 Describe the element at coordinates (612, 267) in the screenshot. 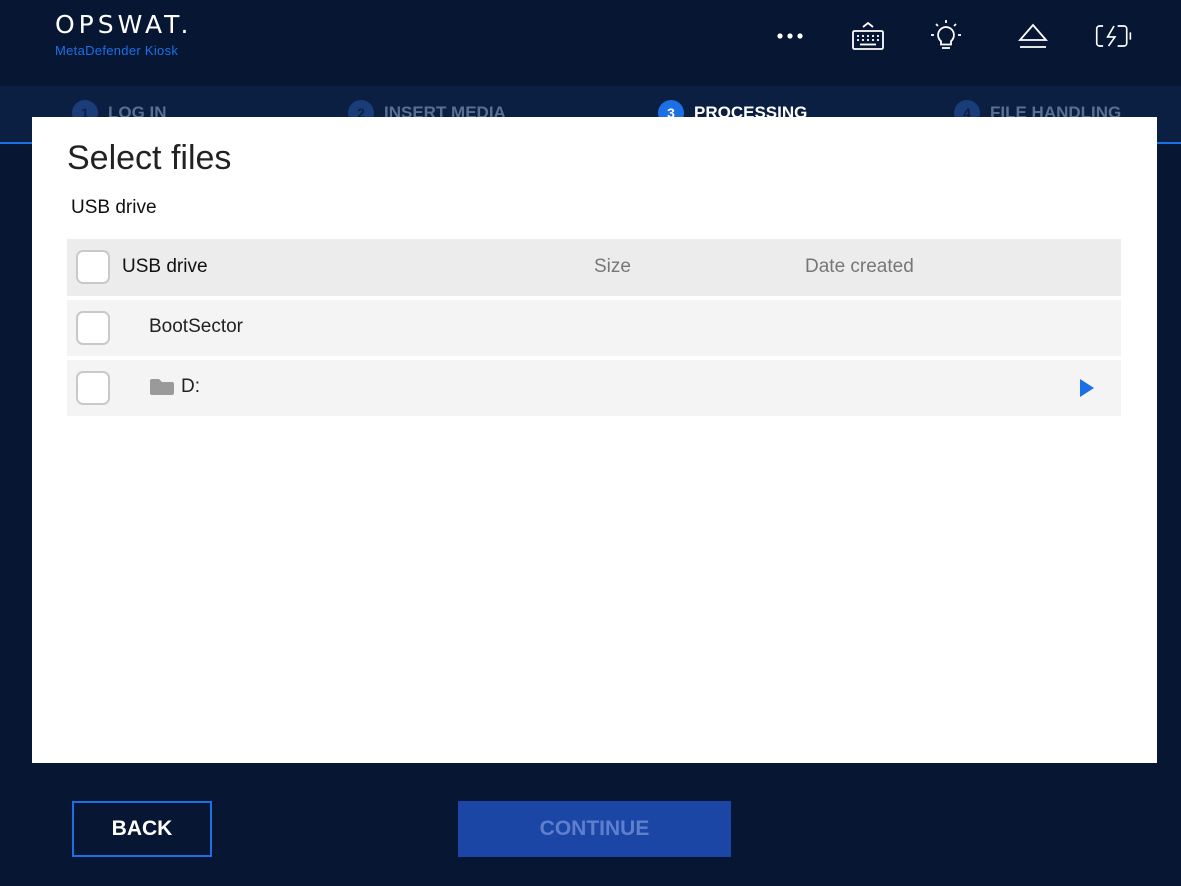

I see `column-header-size: Size` at that location.